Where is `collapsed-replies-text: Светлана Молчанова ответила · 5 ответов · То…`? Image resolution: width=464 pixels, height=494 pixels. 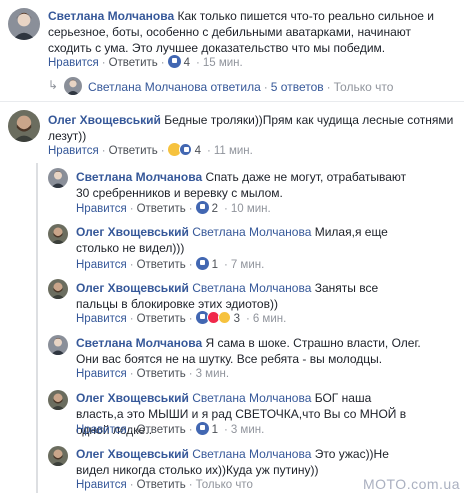 collapsed-replies-text: Светлана Молчанова ответила · 5 ответов · То… is located at coordinates (240, 87).